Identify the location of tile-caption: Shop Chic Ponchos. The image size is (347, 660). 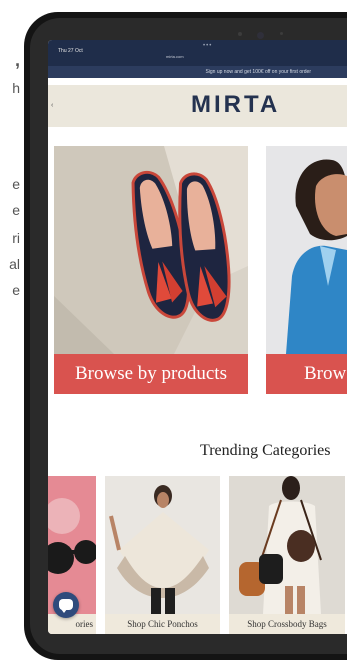
(162, 624).